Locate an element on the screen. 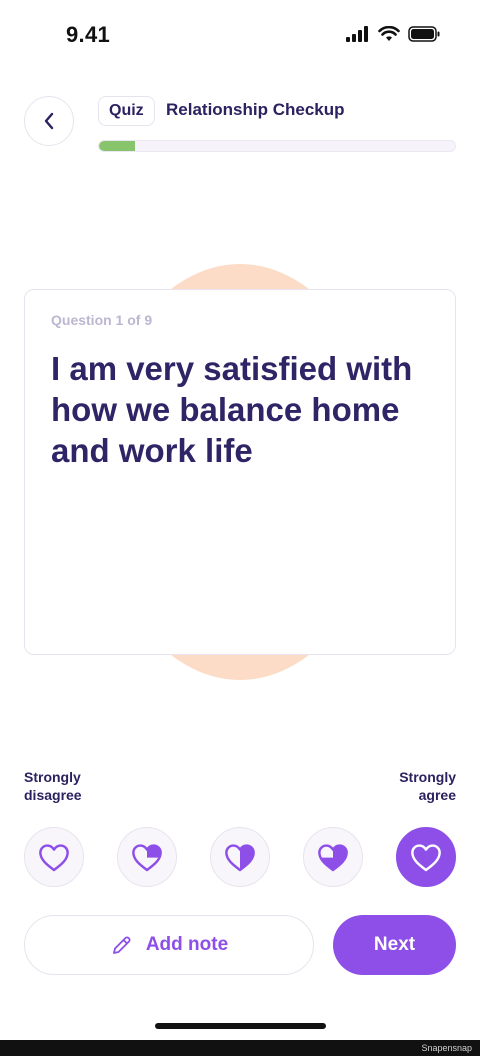 The image size is (480, 1056). heart-quarter-icon is located at coordinates (147, 858).